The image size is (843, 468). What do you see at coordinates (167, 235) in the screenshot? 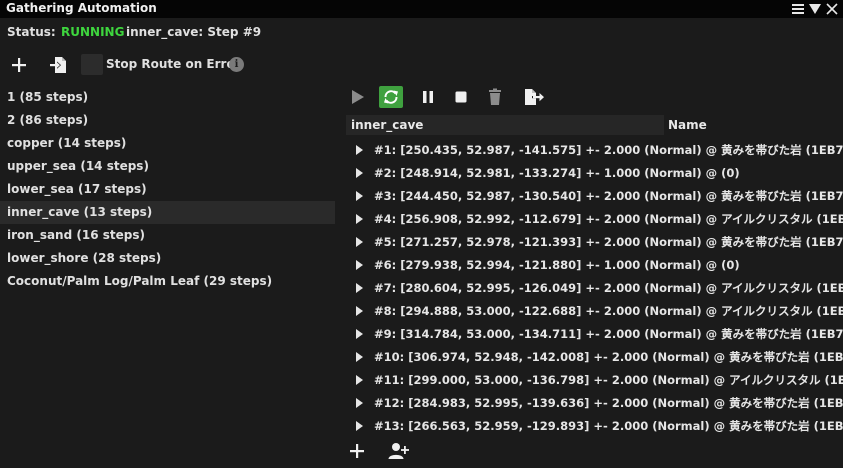
I see `route-item: iron_sand (16 steps)` at bounding box center [167, 235].